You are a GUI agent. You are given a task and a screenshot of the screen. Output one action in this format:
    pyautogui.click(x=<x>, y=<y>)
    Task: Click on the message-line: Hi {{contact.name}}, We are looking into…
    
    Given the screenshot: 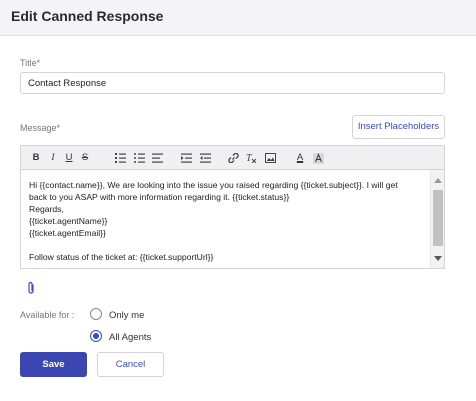 What is the action you would take?
    pyautogui.click(x=213, y=185)
    